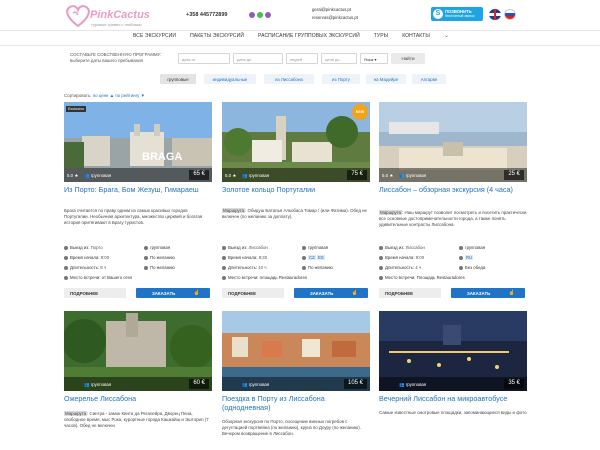 This screenshot has height=450, width=600. Describe the element at coordinates (206, 15) in the screenshot. I see `phone-number: +358 445772899` at that location.